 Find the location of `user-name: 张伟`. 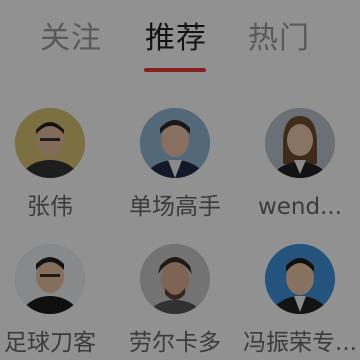

user-name: 张伟 is located at coordinates (50, 207).